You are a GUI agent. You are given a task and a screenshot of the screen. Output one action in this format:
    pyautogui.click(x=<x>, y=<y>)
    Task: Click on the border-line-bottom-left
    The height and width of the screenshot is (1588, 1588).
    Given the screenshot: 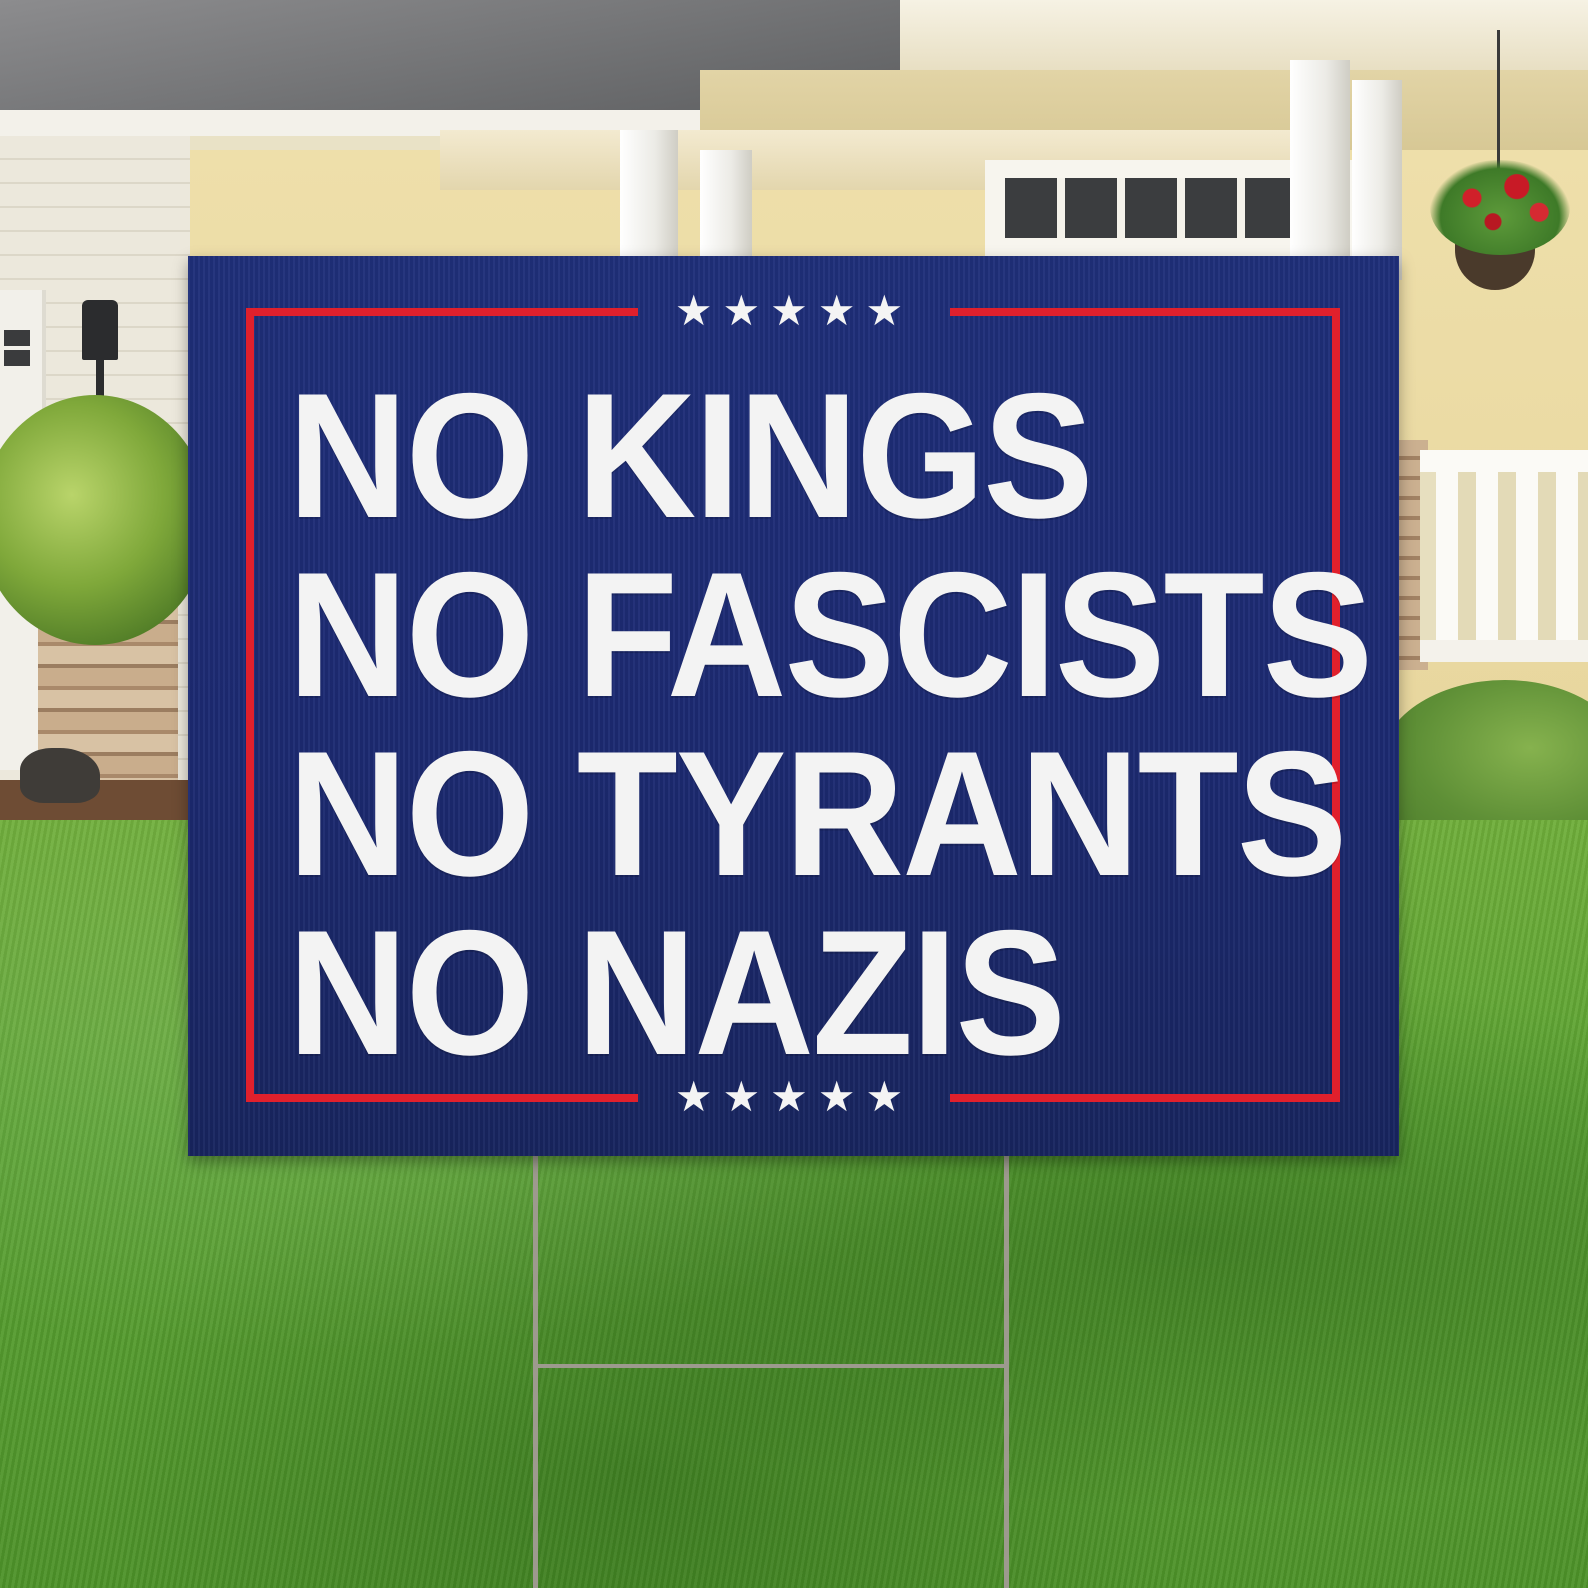 What is the action you would take?
    pyautogui.click(x=442, y=1098)
    